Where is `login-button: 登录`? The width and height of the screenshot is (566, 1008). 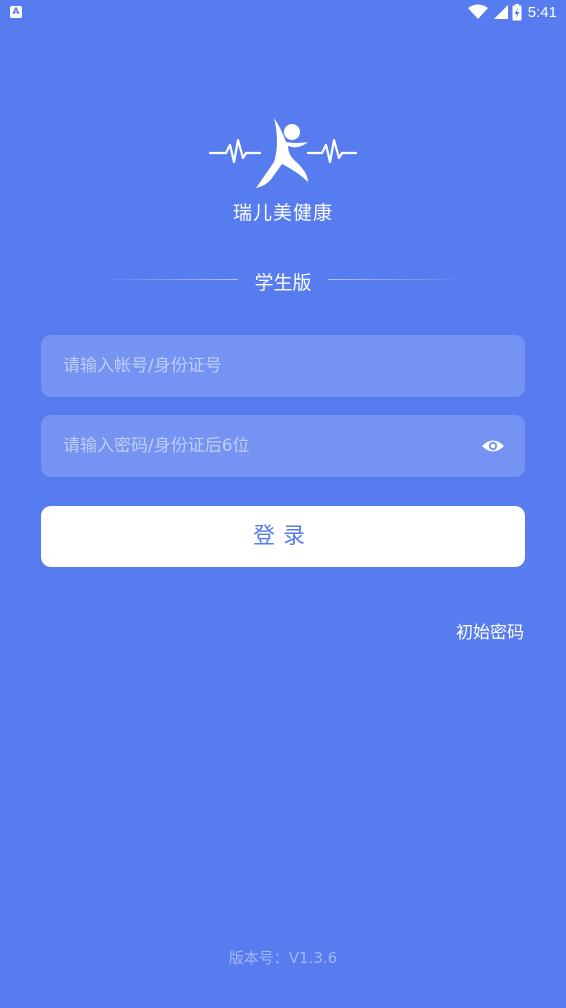 login-button: 登录 is located at coordinates (283, 536).